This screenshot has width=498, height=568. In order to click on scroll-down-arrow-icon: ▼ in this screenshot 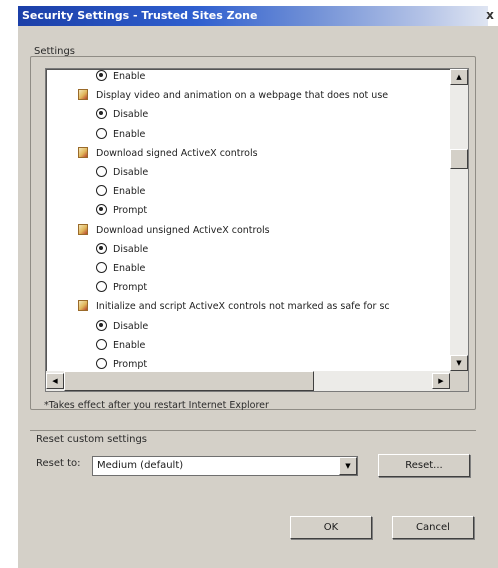, I will do `click(459, 363)`.